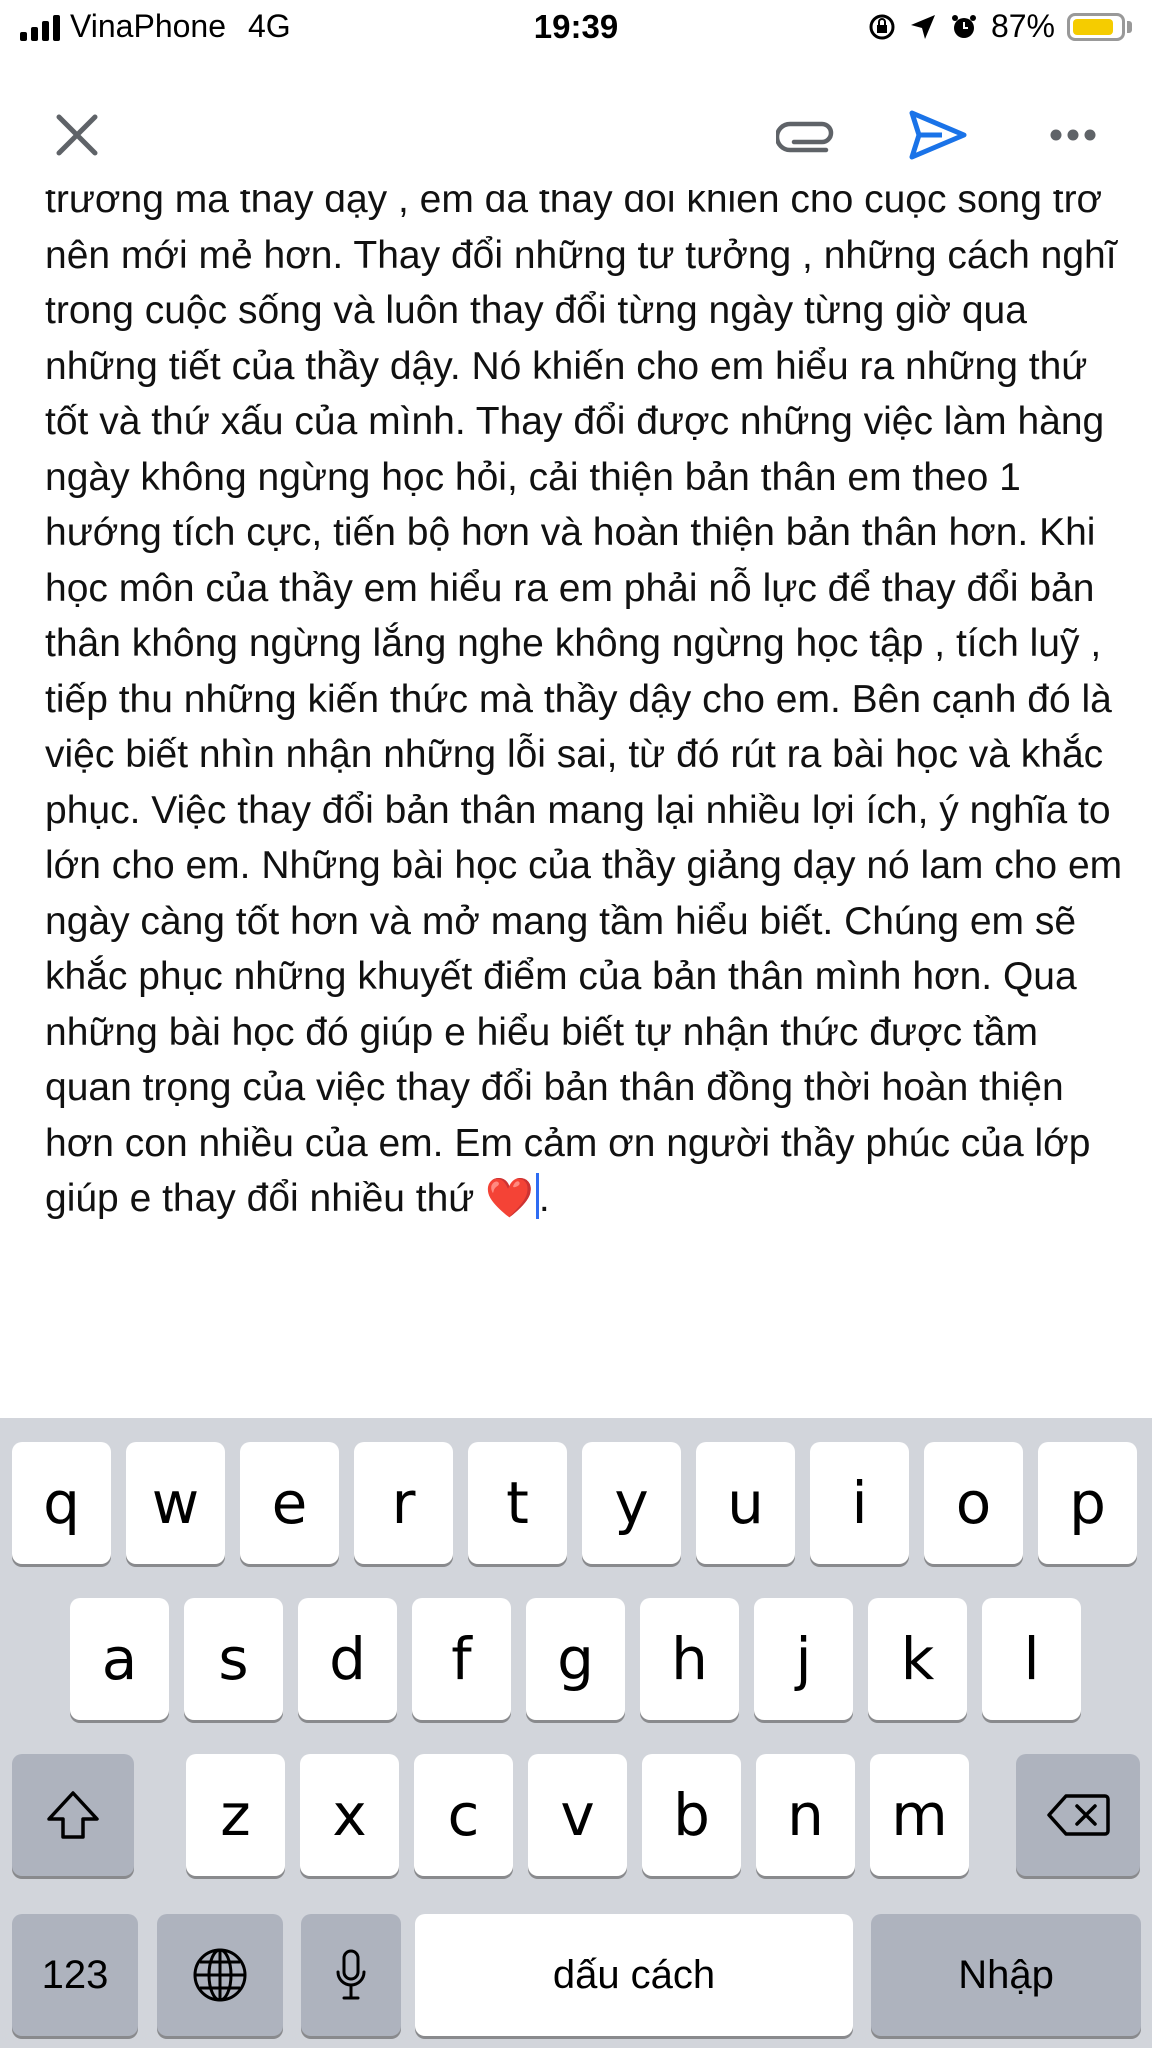 This screenshot has height=2048, width=1152. Describe the element at coordinates (576, 135) in the screenshot. I see `compose-toolbar` at that location.